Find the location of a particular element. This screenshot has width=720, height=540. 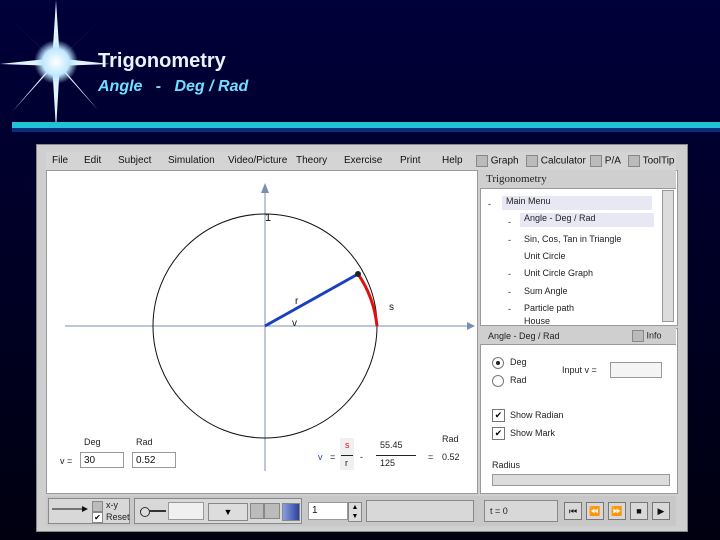

menu-subject: Subject is located at coordinates (134, 160).